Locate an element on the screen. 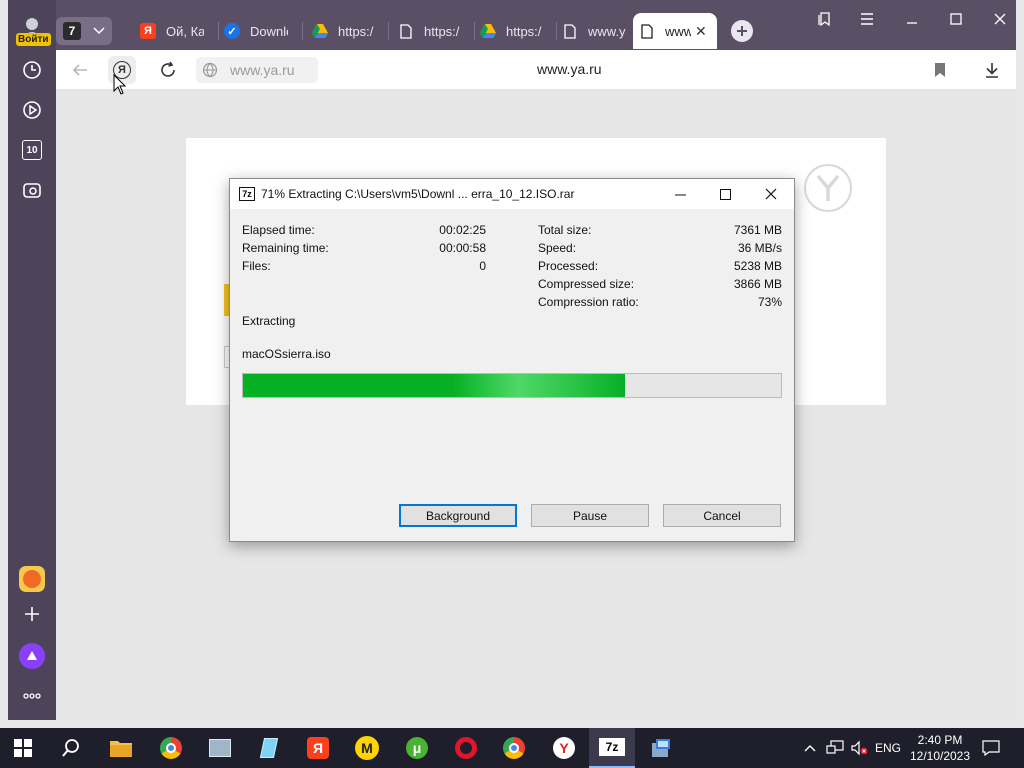 The image size is (1024, 768). installer-icon is located at coordinates (661, 748).